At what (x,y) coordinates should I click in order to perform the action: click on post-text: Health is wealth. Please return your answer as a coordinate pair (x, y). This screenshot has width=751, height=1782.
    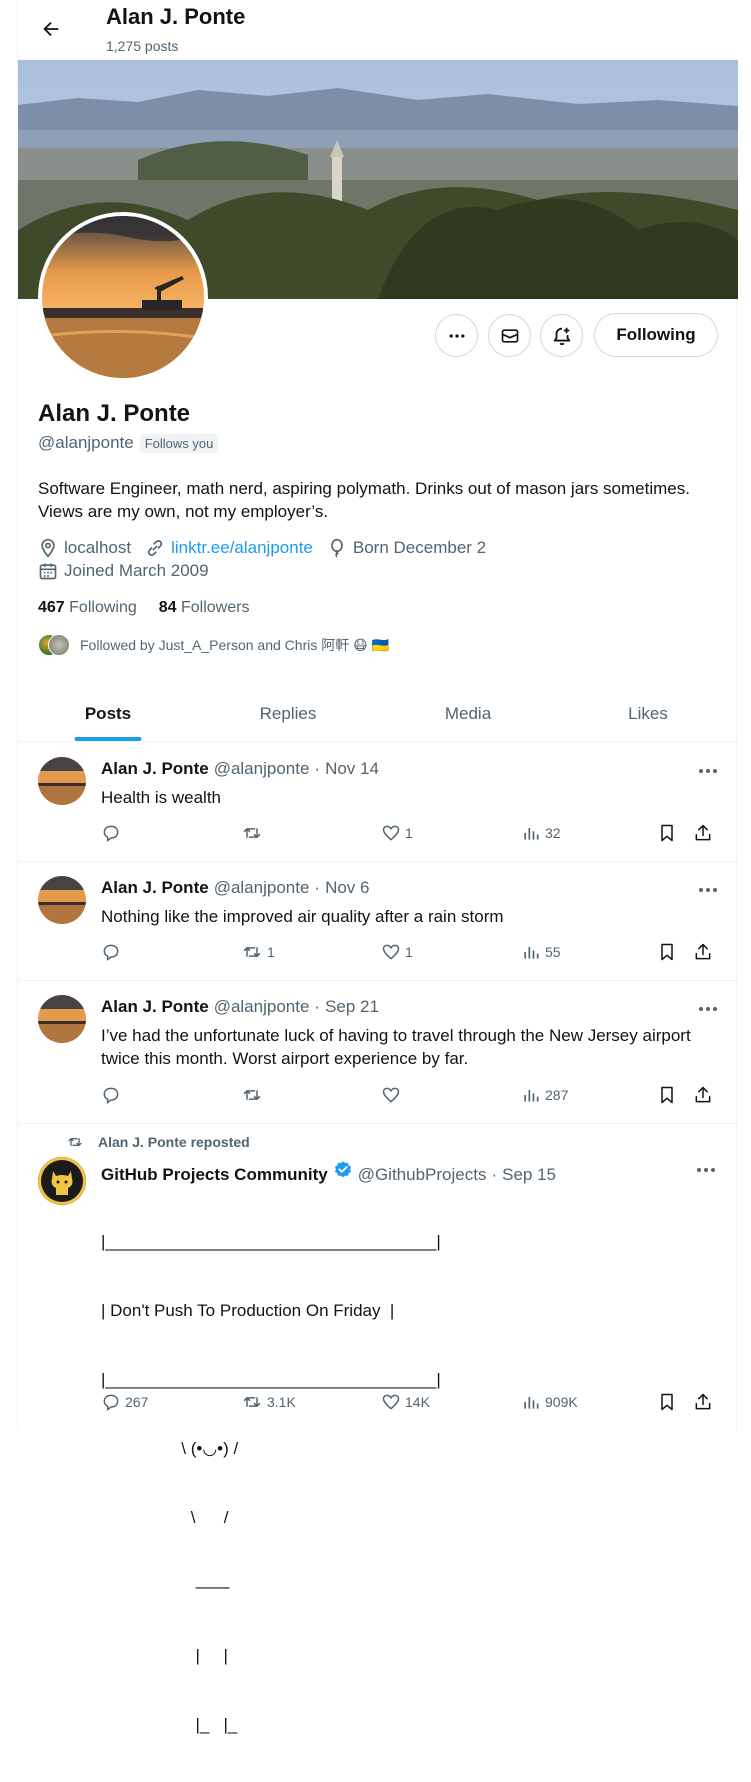
    Looking at the image, I should click on (161, 797).